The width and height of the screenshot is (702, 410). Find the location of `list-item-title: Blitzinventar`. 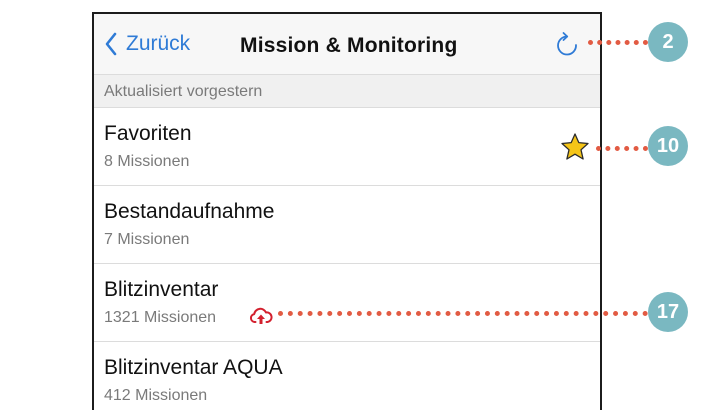

list-item-title: Blitzinventar is located at coordinates (161, 289).